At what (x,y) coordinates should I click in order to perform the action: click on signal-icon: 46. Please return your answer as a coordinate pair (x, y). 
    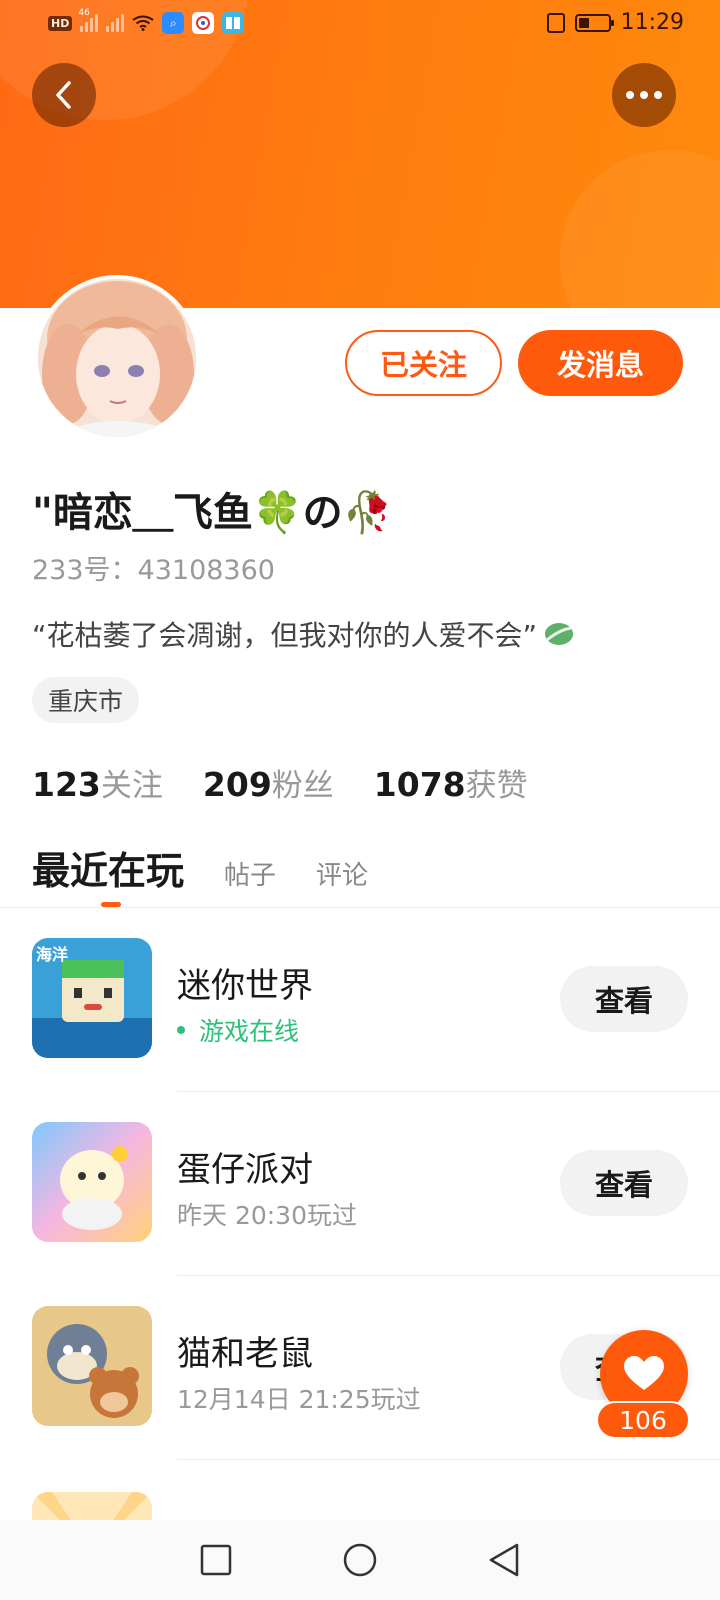
    Looking at the image, I should click on (88, 20).